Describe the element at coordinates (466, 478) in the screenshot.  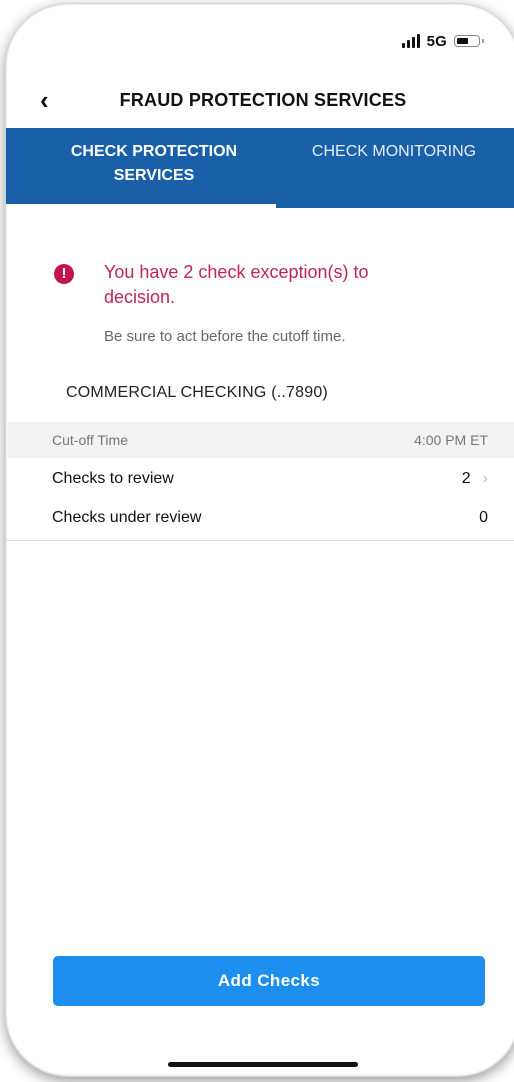
I see `checks-to-review-count: 2` at that location.